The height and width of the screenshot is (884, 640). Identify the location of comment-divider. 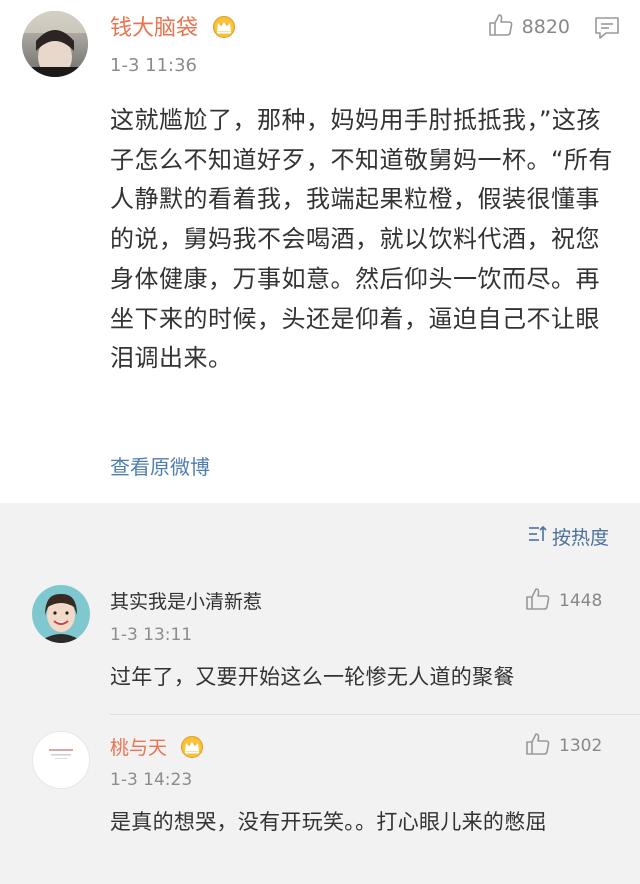
(375, 714).